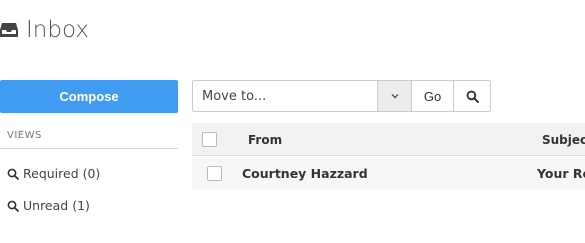 This screenshot has width=585, height=243. What do you see at coordinates (24, 135) in the screenshot?
I see `views-heading: VIEWS` at bounding box center [24, 135].